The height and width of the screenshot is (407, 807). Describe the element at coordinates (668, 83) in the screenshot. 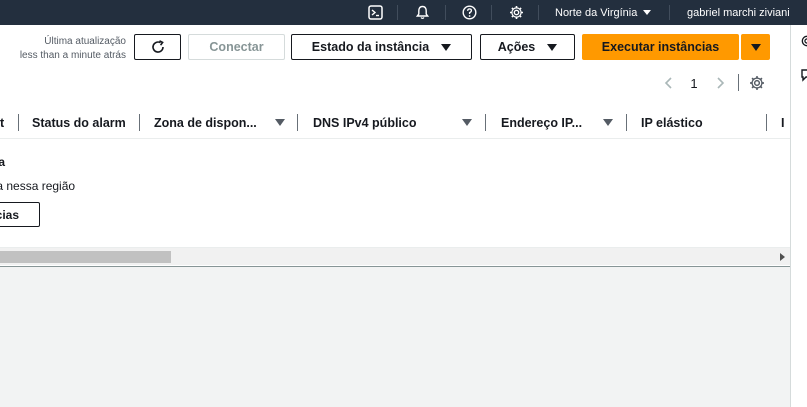

I see `previous-page-icon` at that location.